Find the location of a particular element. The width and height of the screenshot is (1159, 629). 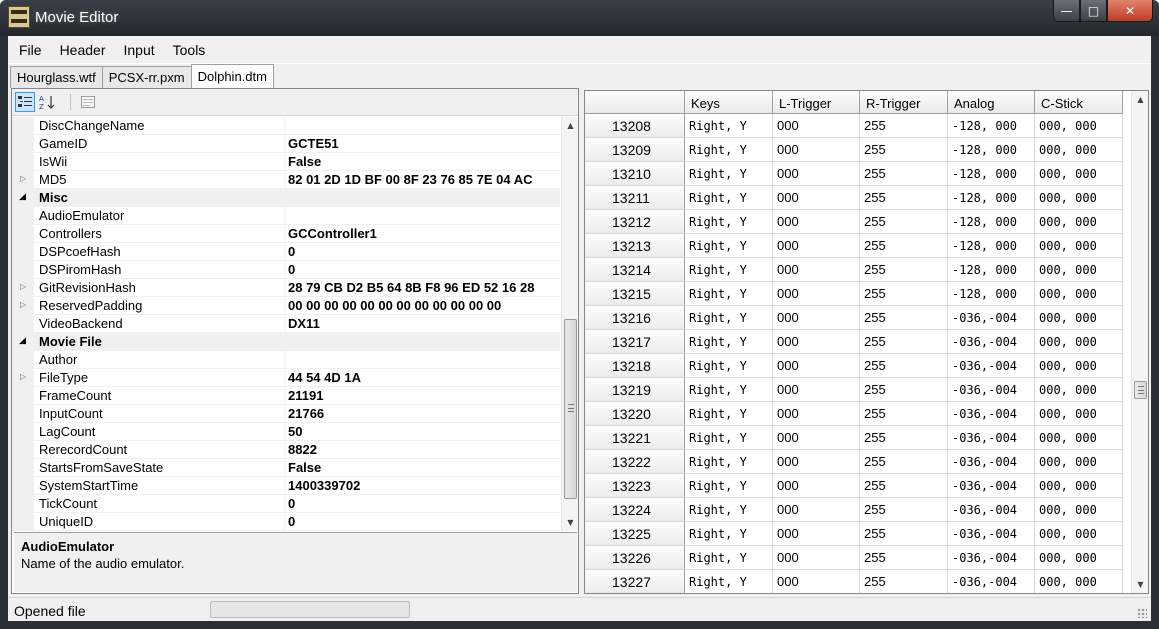

frame-number: 13210 is located at coordinates (635, 174).